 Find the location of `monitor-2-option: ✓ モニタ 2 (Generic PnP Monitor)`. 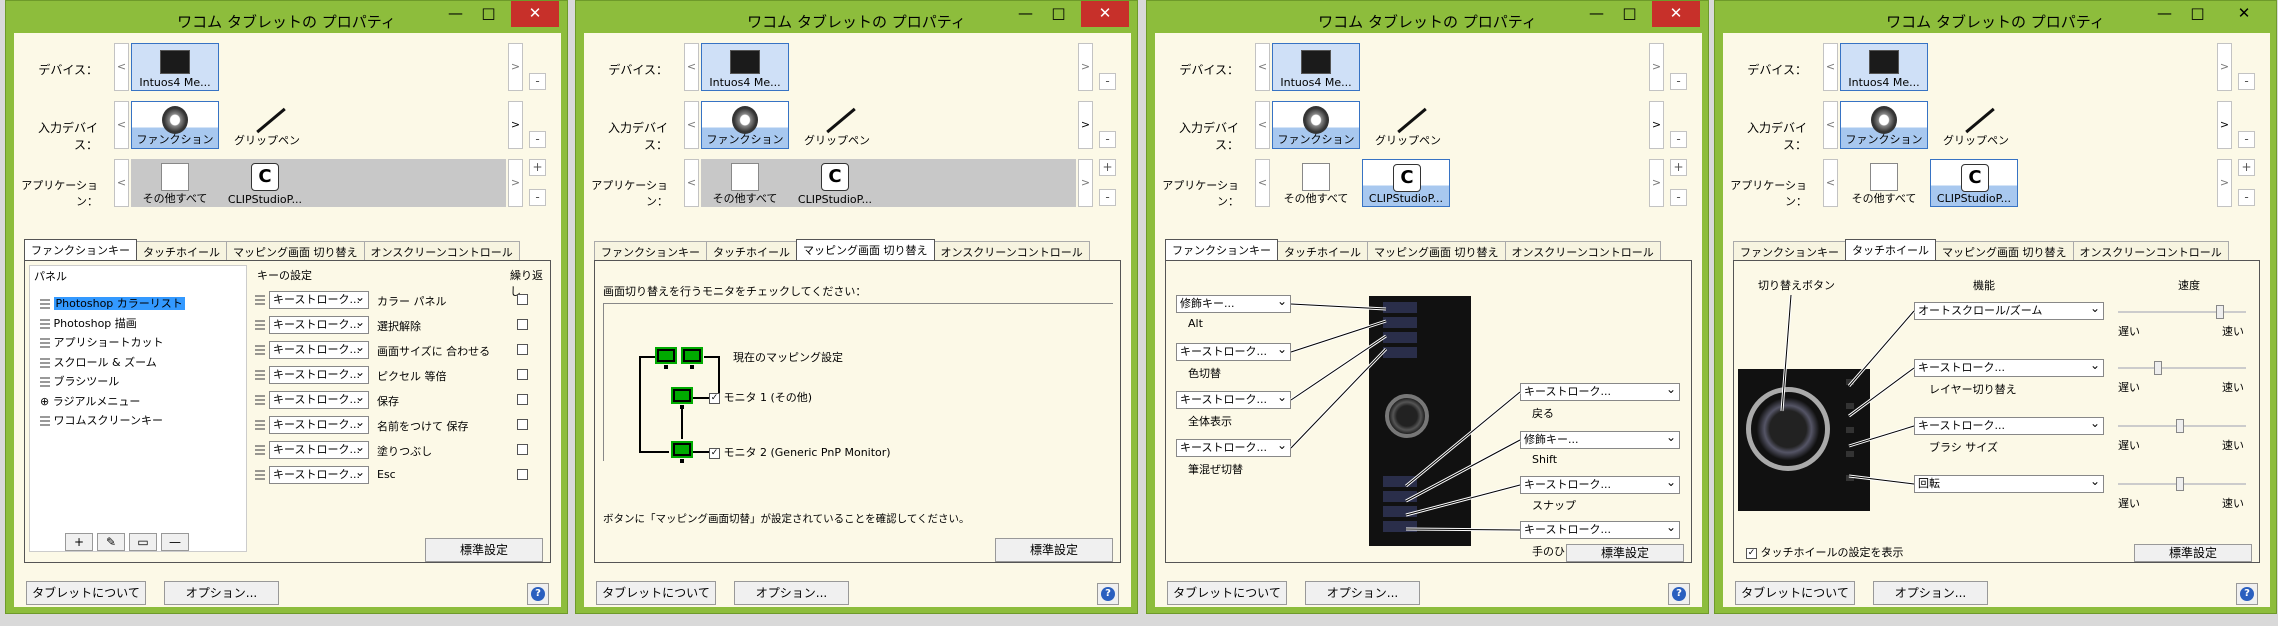

monitor-2-option: ✓ モニタ 2 (Generic PnP Monitor) is located at coordinates (800, 452).